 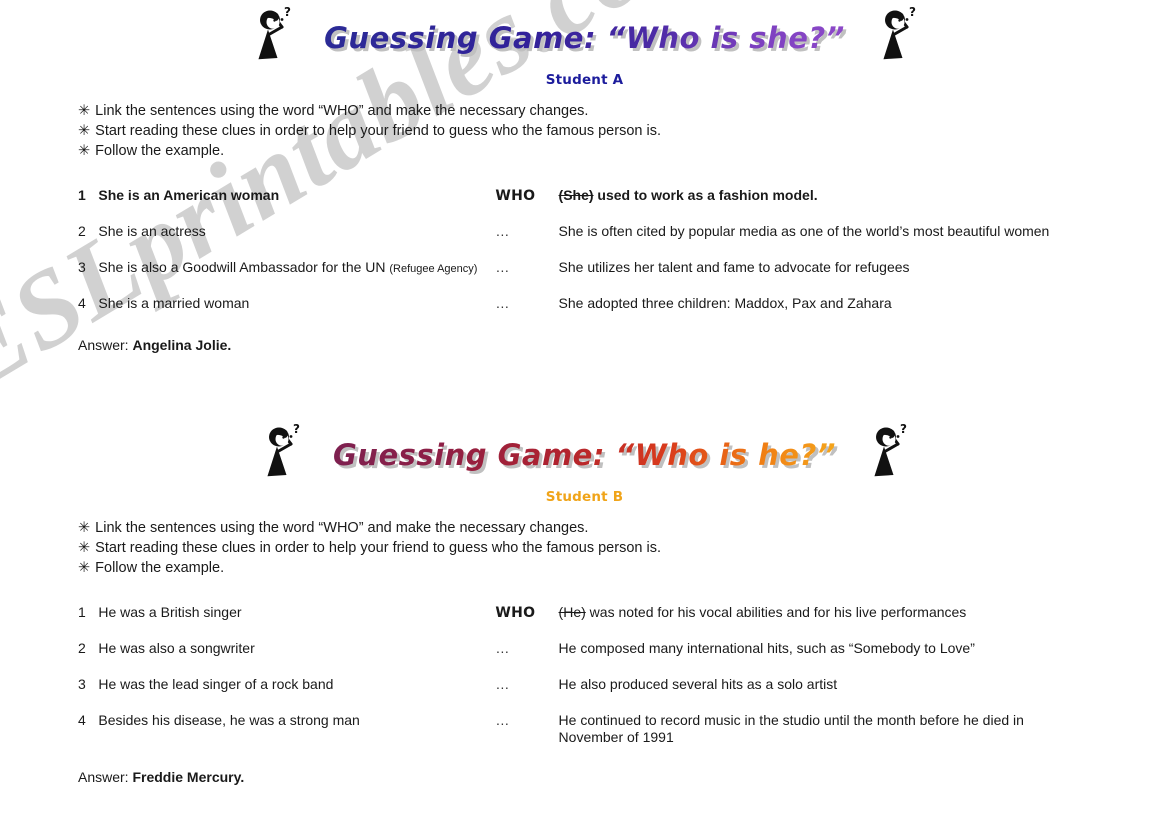 I want to click on clue-left-text: Besides his disease, he was a strong man, so click(x=229, y=720).